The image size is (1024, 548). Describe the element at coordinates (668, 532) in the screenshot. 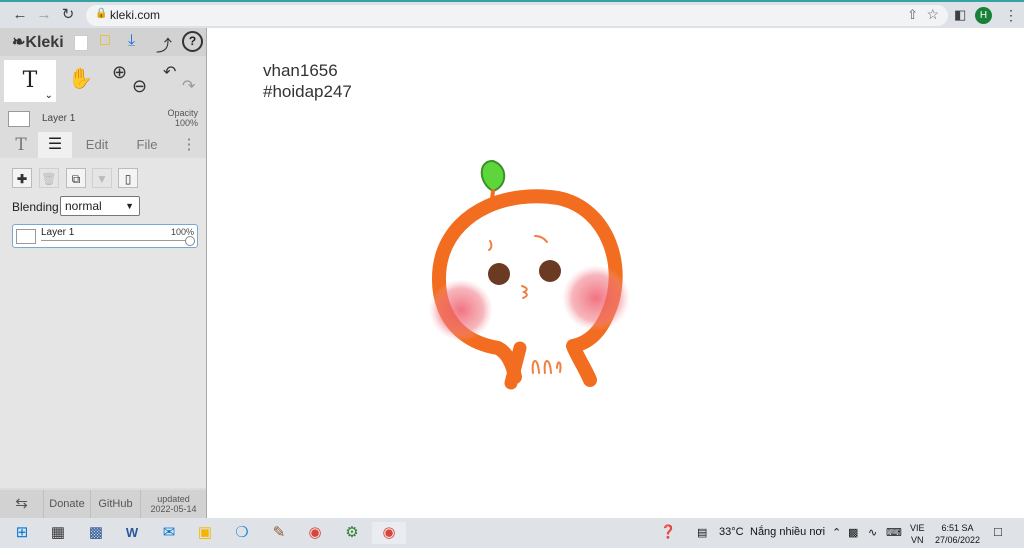

I see `help-tray-icon: ❓` at that location.